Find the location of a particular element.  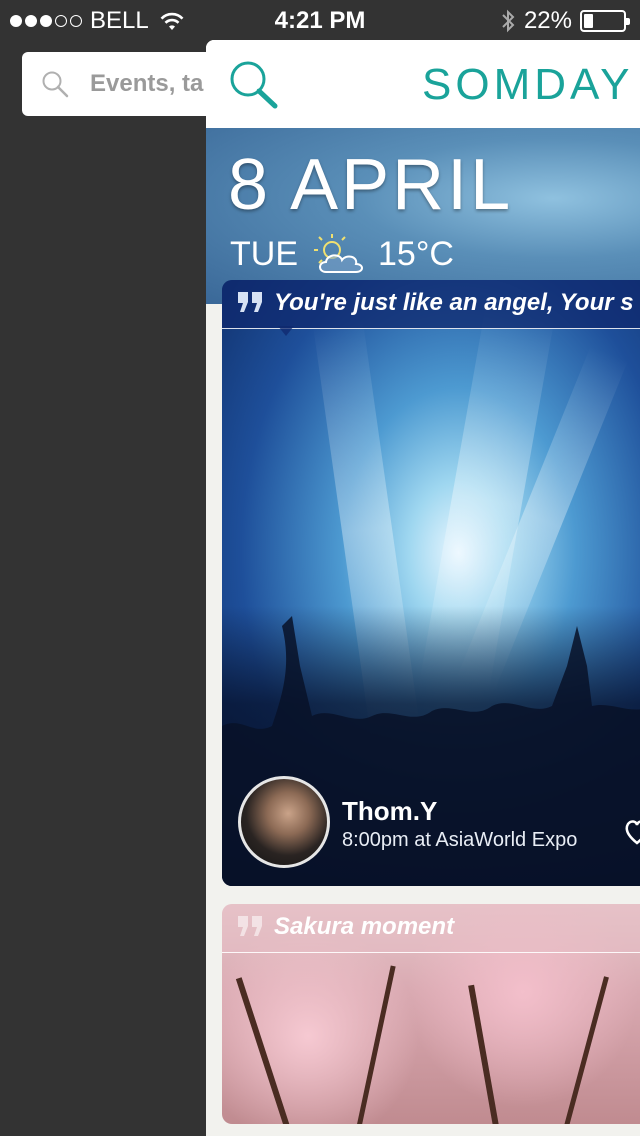

quote-bar: You're just like an angel, Your s is located at coordinates (431, 304).